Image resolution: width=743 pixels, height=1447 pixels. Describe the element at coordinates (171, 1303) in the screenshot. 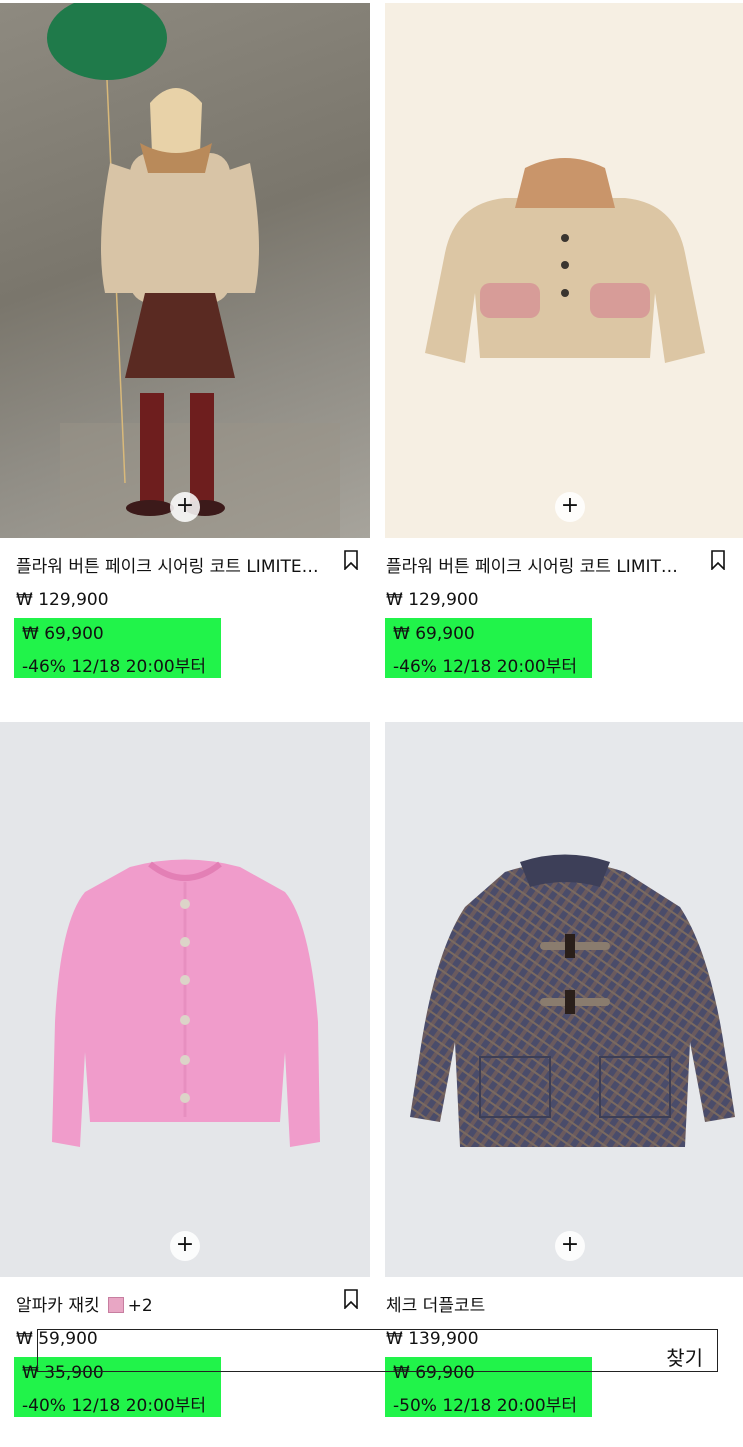

I see `product-name: 알파카 재킷 +2` at that location.